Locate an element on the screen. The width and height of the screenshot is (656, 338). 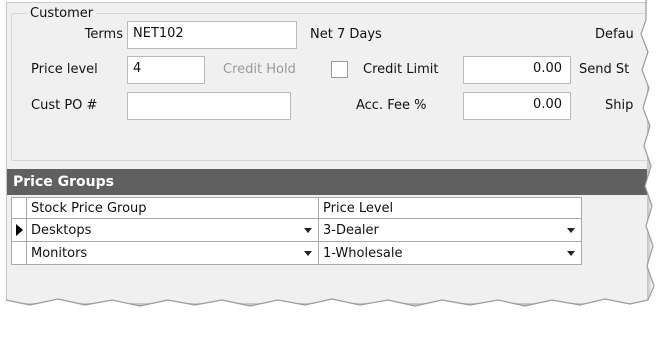
table-row: Monitors 1-Wholesale is located at coordinates (296, 253).